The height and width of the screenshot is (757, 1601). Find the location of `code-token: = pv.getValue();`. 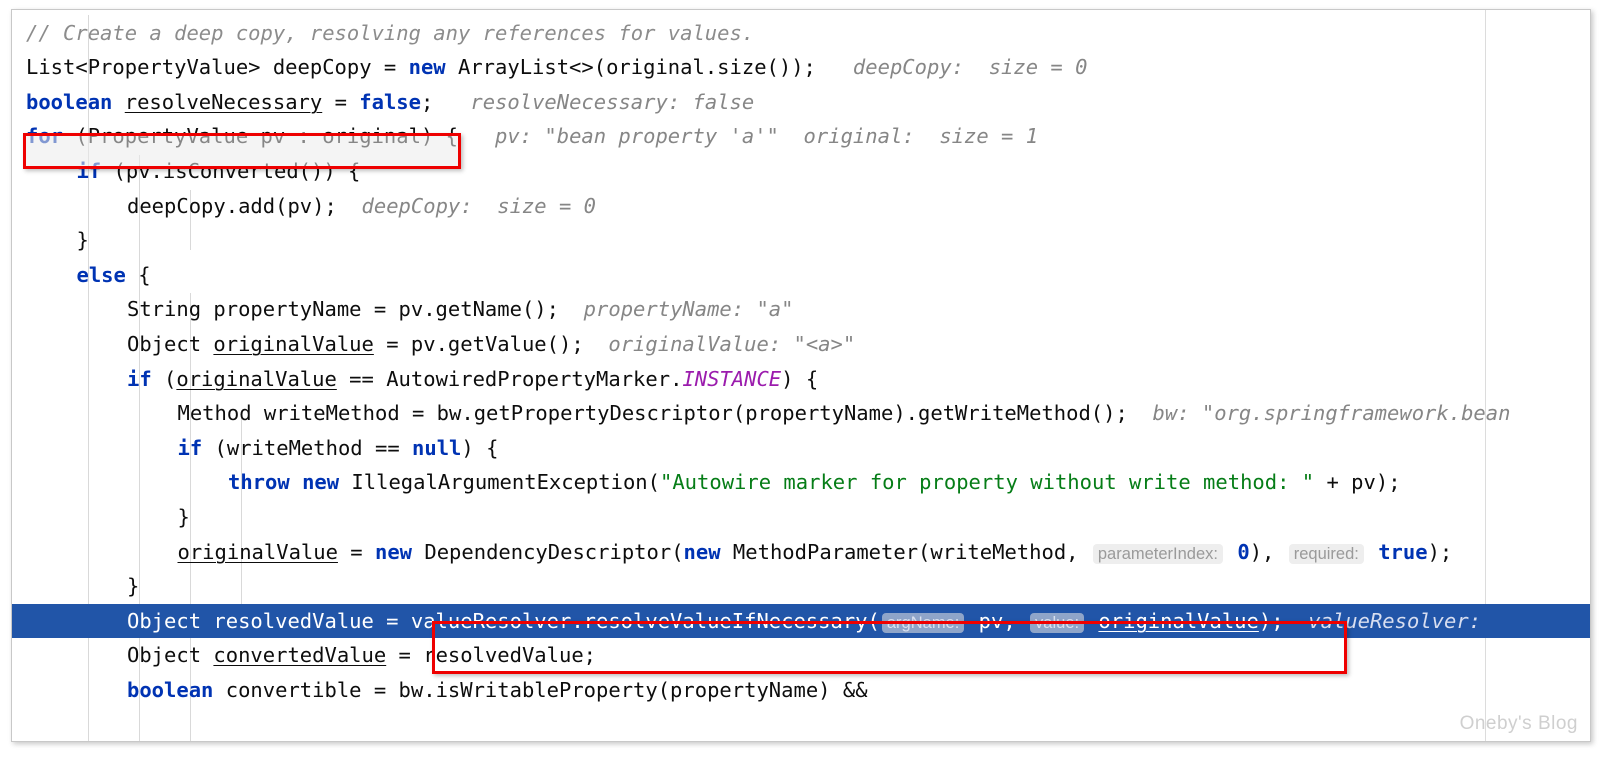

code-token: = pv.getValue(); is located at coordinates (478, 343).